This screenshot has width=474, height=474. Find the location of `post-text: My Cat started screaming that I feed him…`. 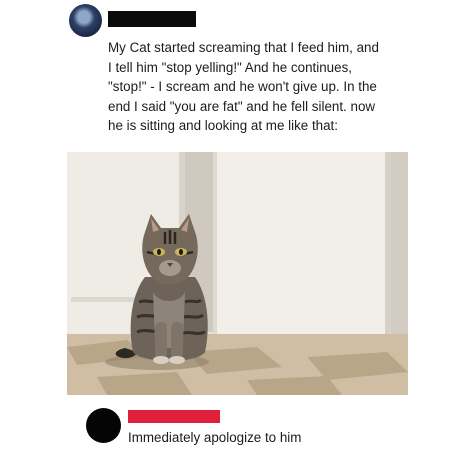

post-text: My Cat started screaming that I feed him… is located at coordinates (243, 86).